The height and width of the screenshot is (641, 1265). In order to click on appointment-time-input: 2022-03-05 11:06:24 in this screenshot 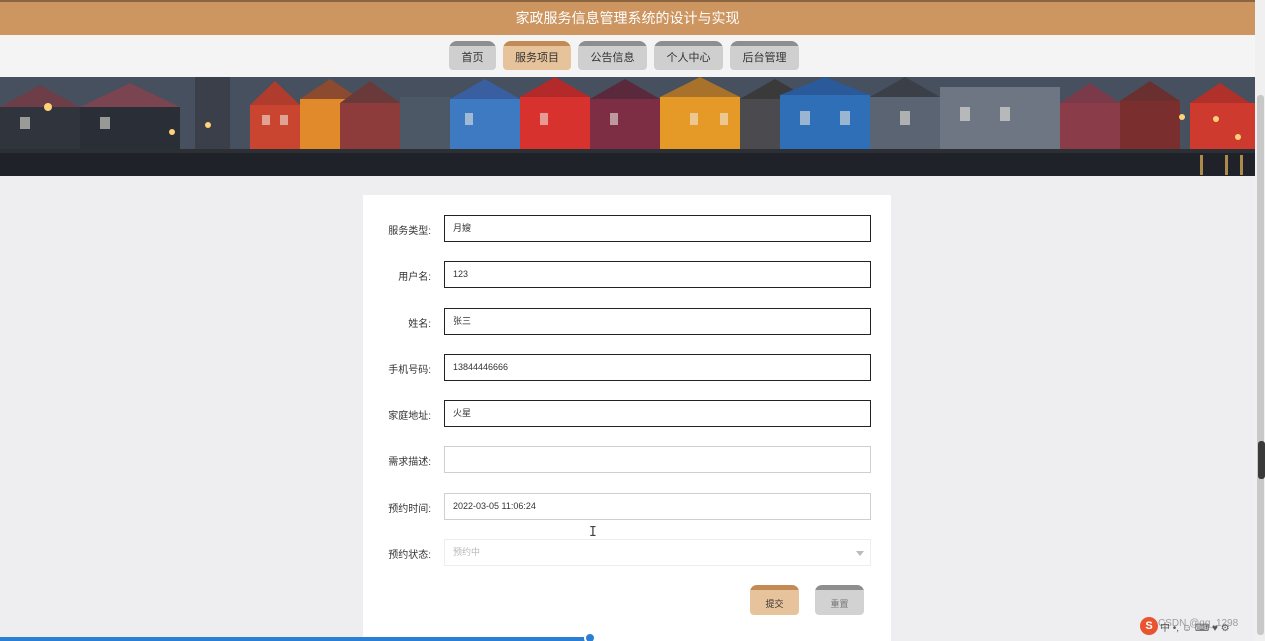, I will do `click(657, 506)`.